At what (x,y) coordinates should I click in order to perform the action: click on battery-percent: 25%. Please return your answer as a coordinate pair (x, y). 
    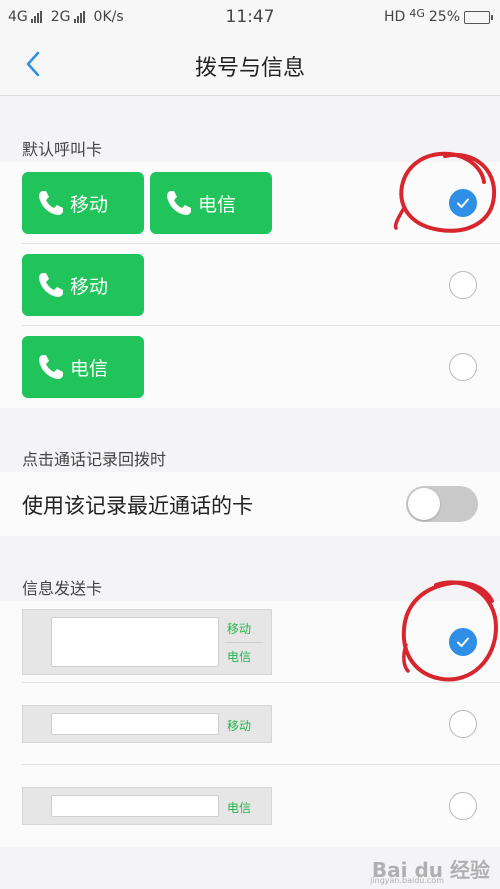
    Looking at the image, I should click on (444, 17).